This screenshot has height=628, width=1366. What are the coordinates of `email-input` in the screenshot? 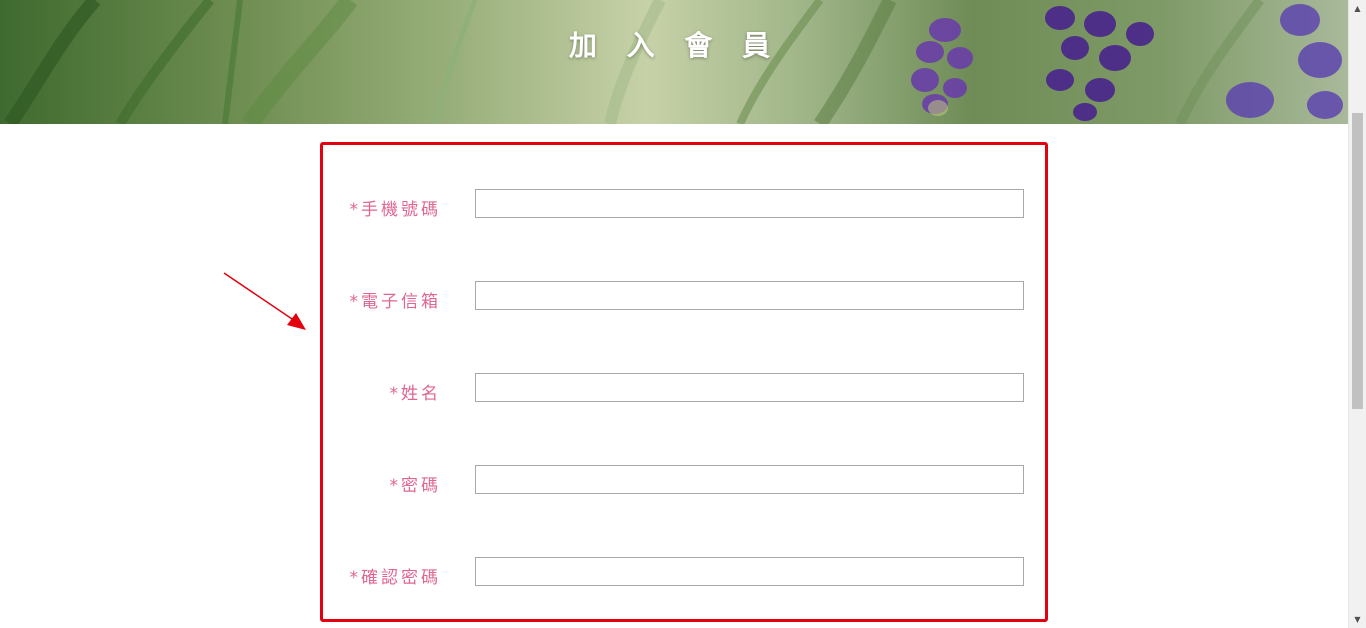 It's located at (749, 295).